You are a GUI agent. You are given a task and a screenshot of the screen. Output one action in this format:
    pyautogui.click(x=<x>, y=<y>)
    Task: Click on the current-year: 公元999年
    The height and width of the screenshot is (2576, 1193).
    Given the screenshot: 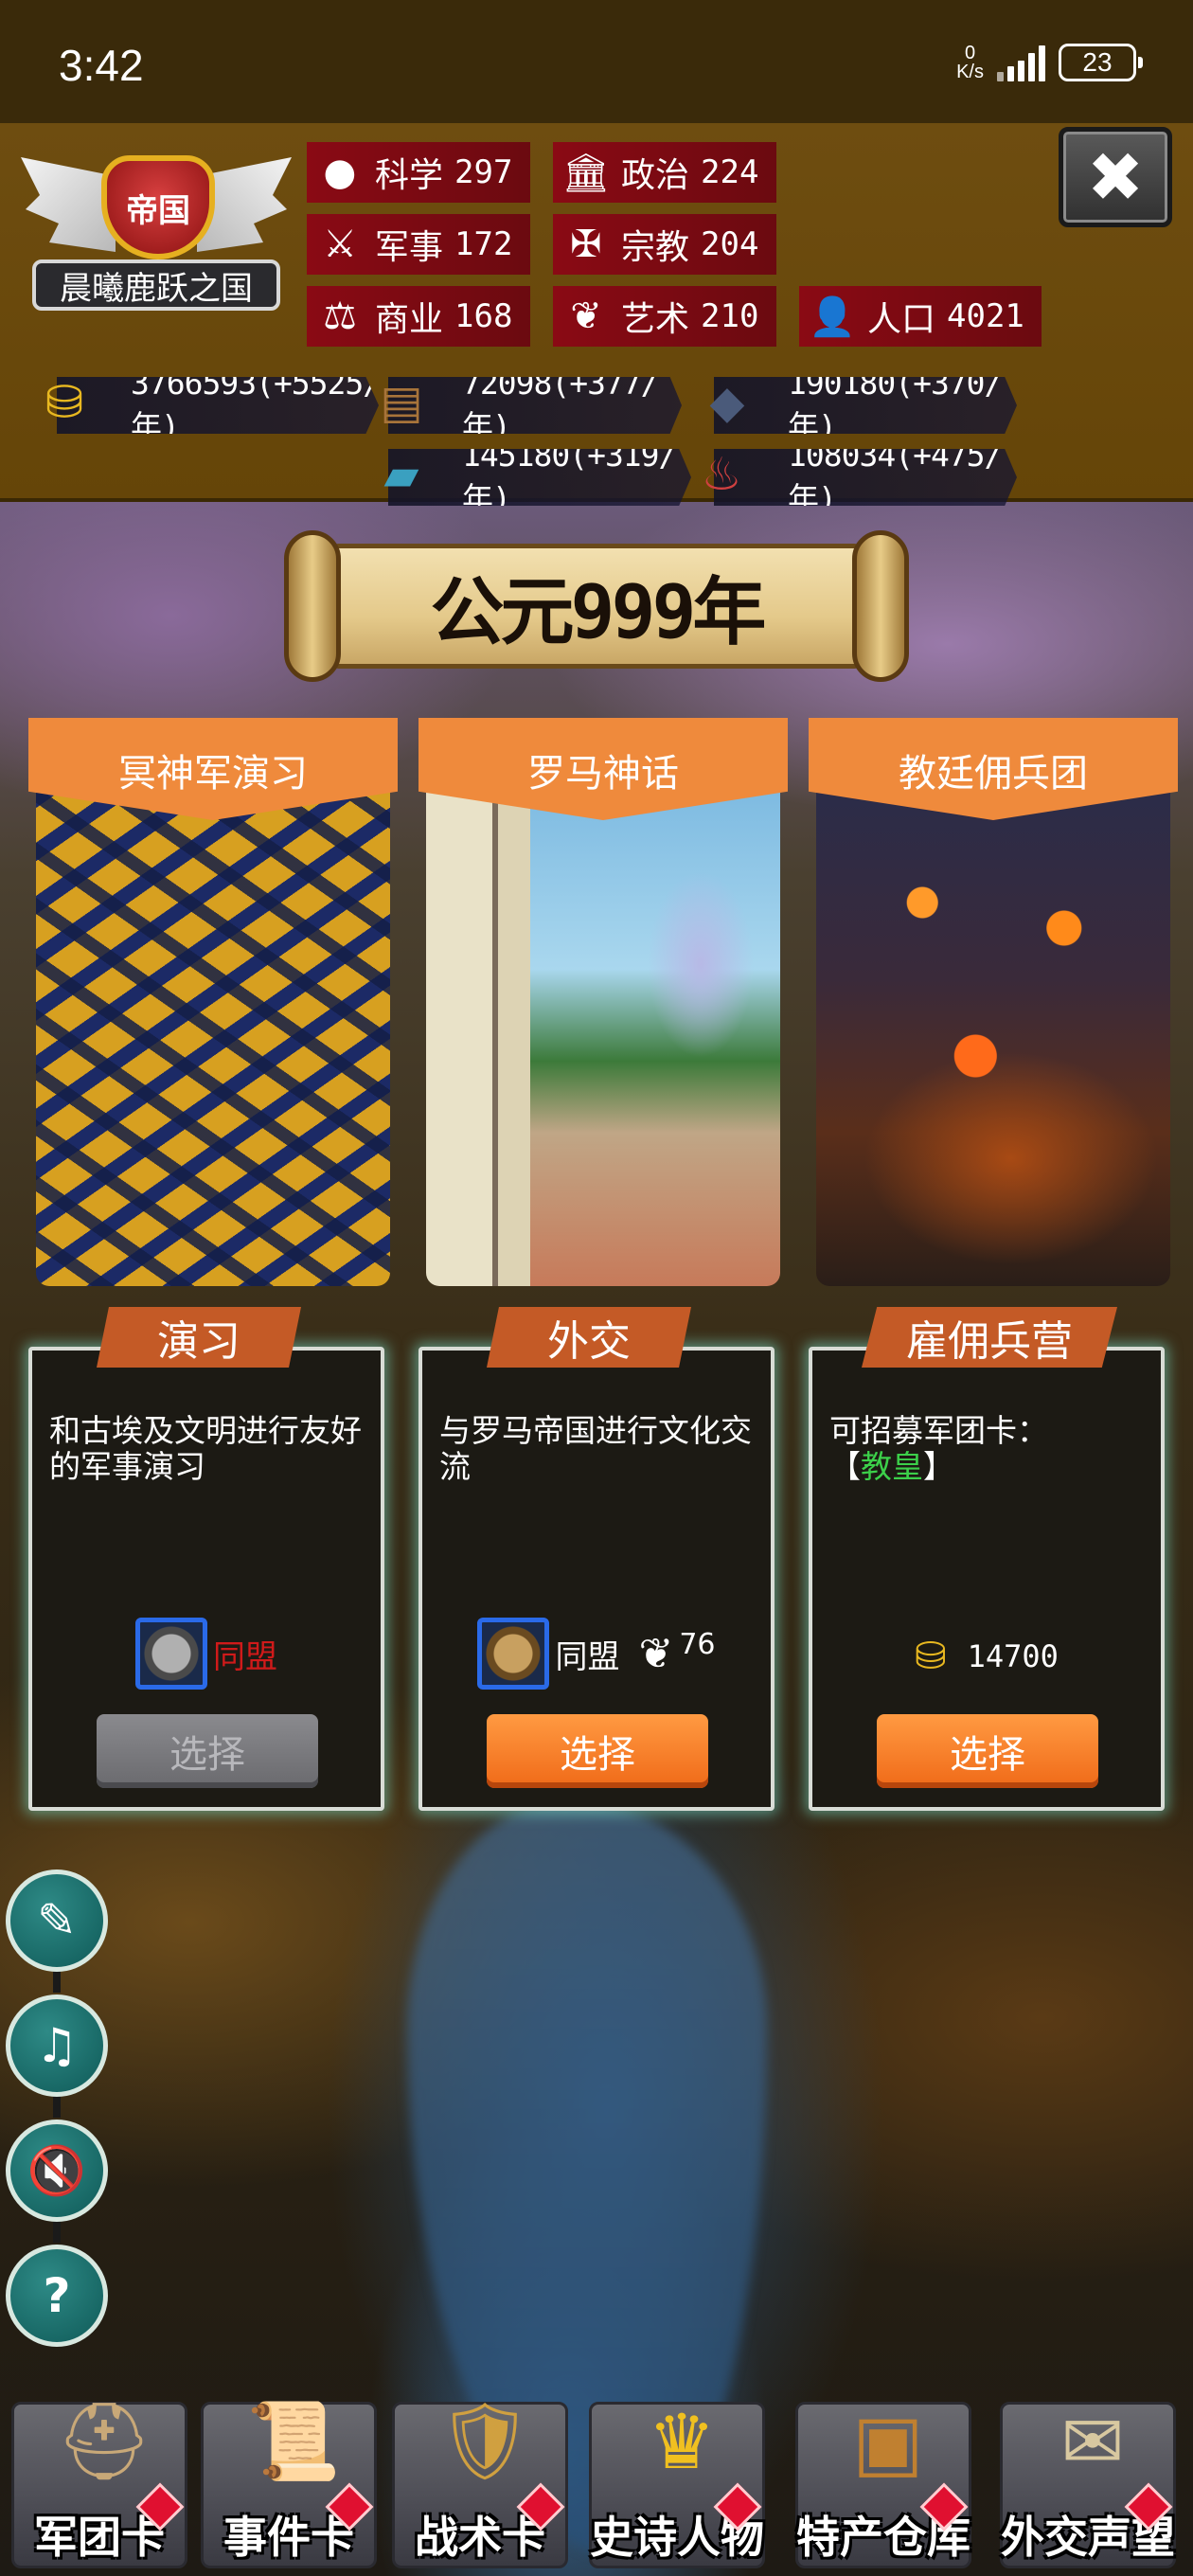 What is the action you would take?
    pyautogui.click(x=598, y=612)
    